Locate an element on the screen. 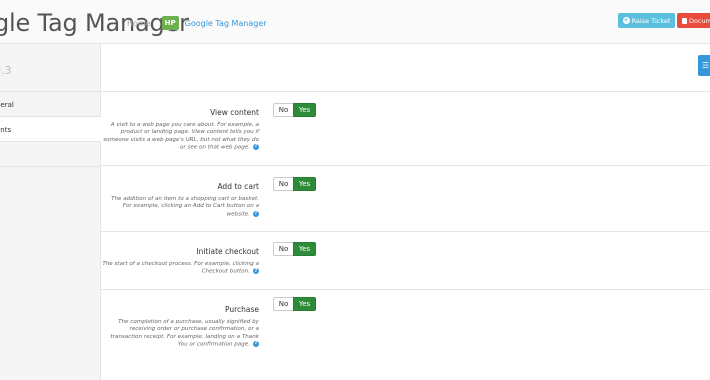 This screenshot has height=380, width=710. event-title: Purchase is located at coordinates (241, 309).